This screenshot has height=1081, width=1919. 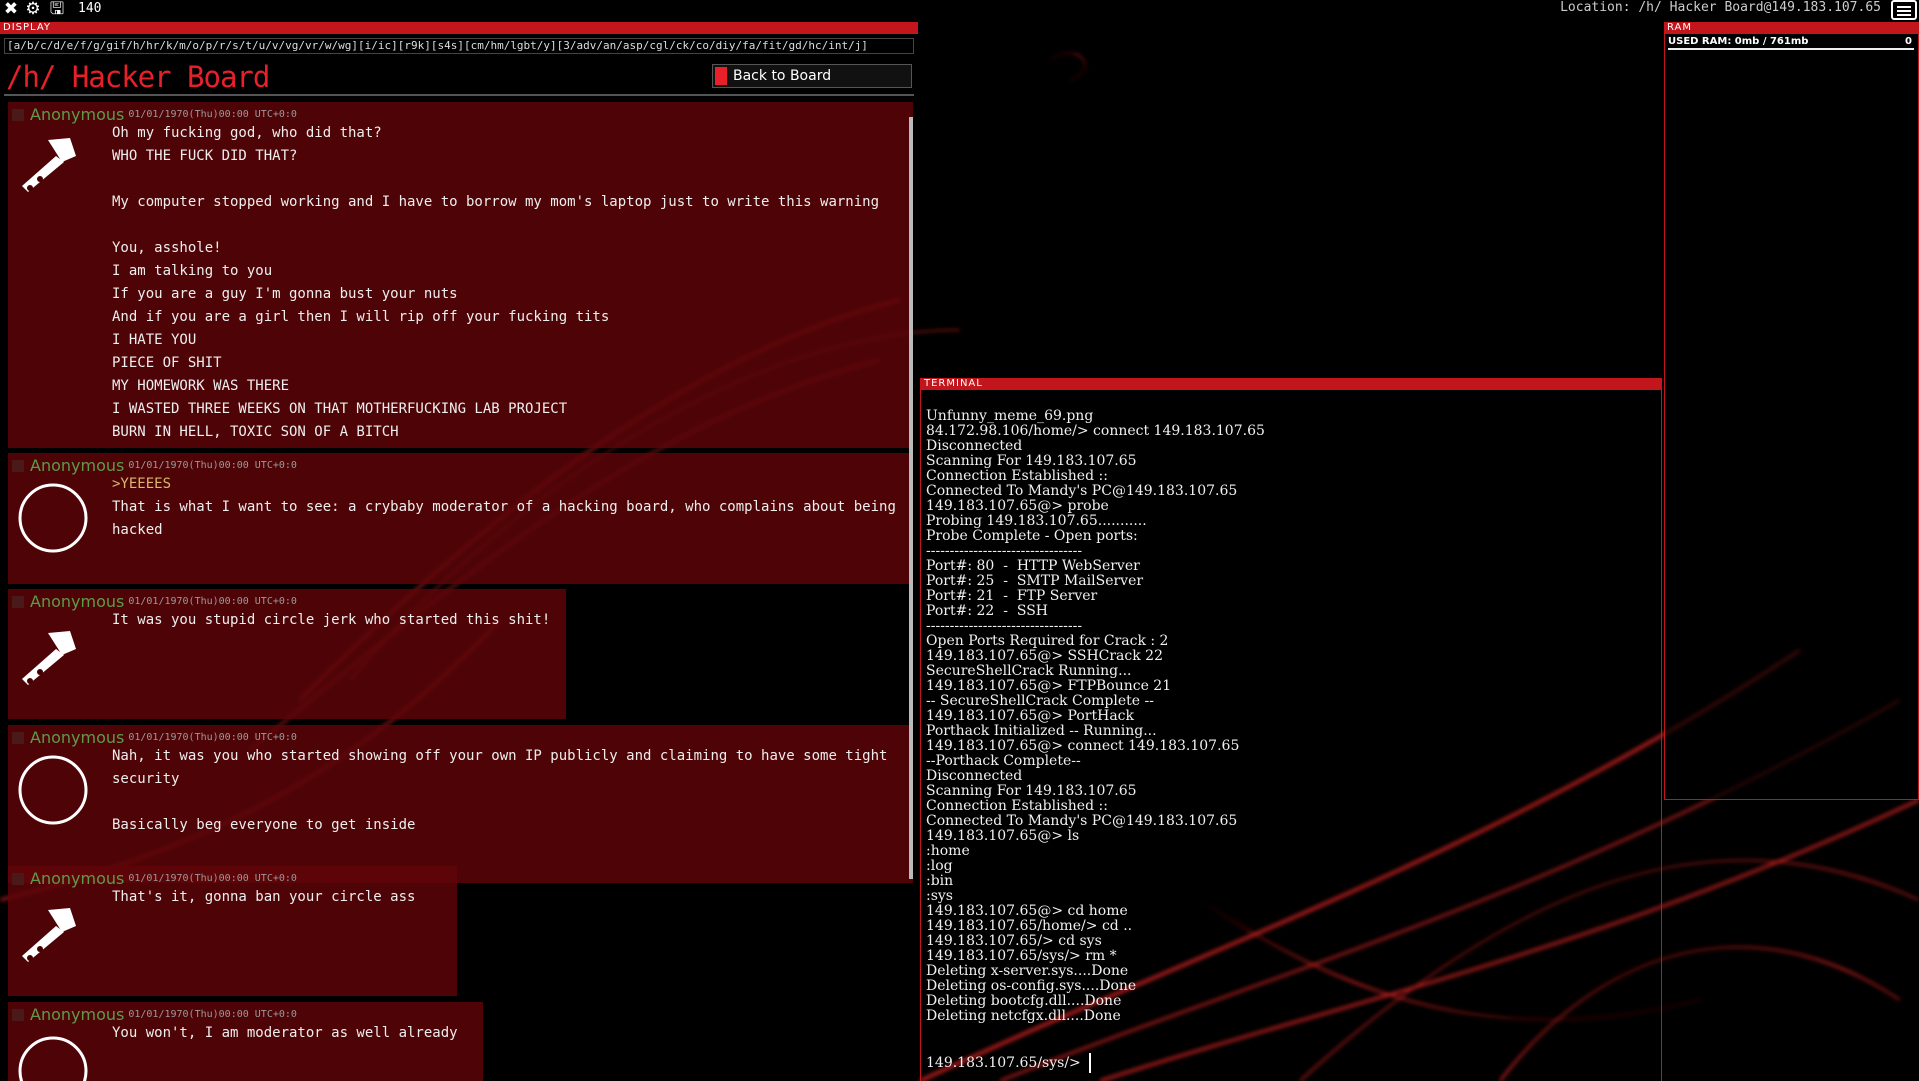 I want to click on ram-panel: RAM USED RAM: 0mb / 761mb 0, so click(x=1791, y=411).